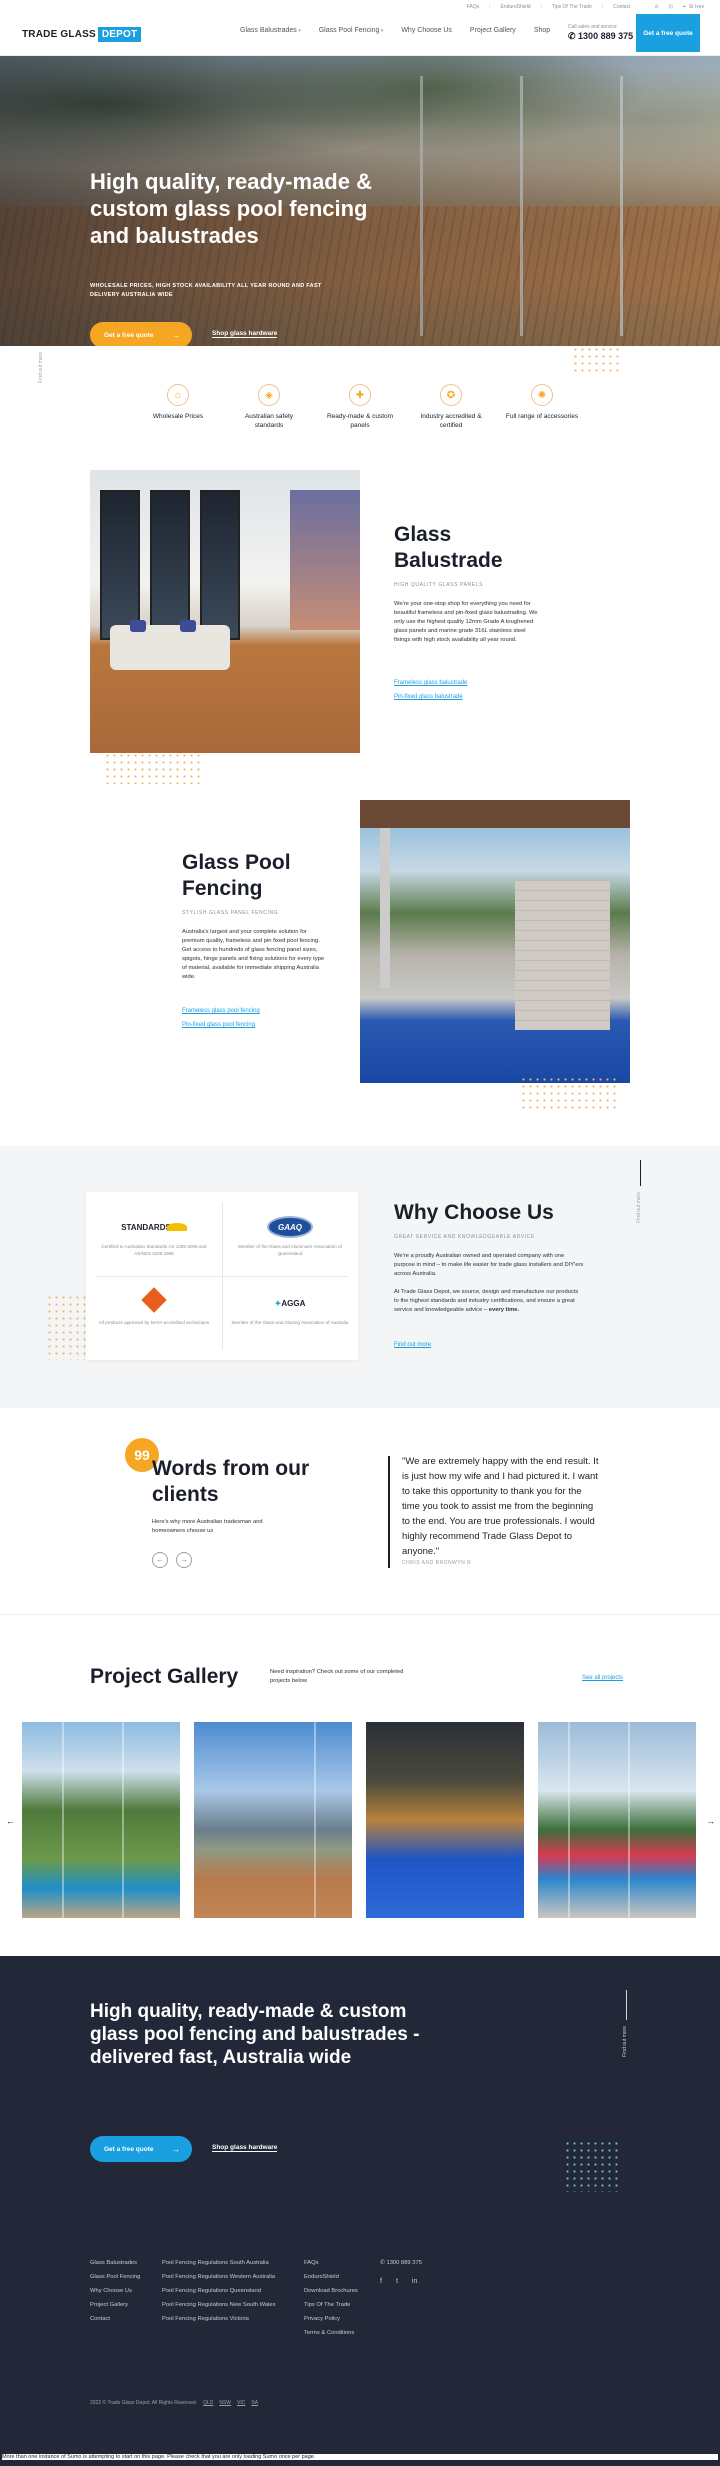 The image size is (720, 2466). Describe the element at coordinates (605, 36) in the screenshot. I see `header-phone-link: 1300 889 375` at that location.